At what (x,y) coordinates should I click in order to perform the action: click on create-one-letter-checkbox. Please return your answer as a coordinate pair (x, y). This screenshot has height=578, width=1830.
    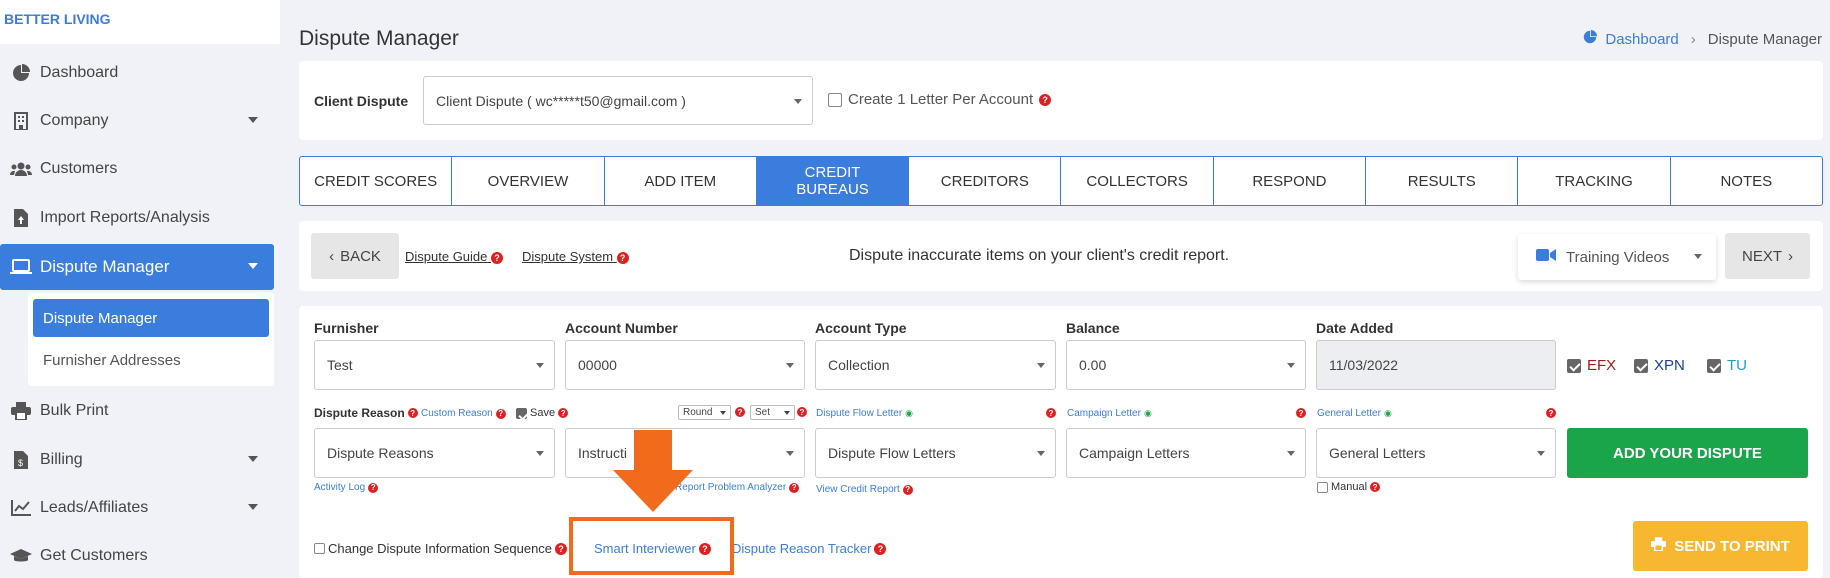
    Looking at the image, I should click on (835, 99).